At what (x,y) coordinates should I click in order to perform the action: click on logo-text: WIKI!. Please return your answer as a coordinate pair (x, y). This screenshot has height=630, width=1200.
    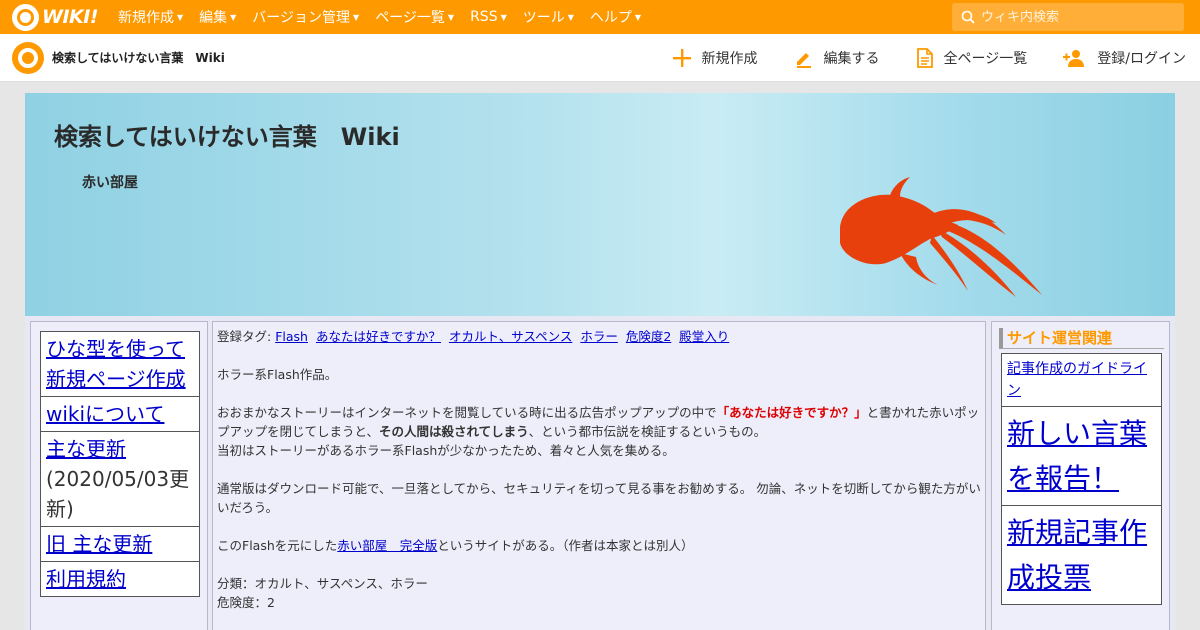
    Looking at the image, I should click on (70, 17).